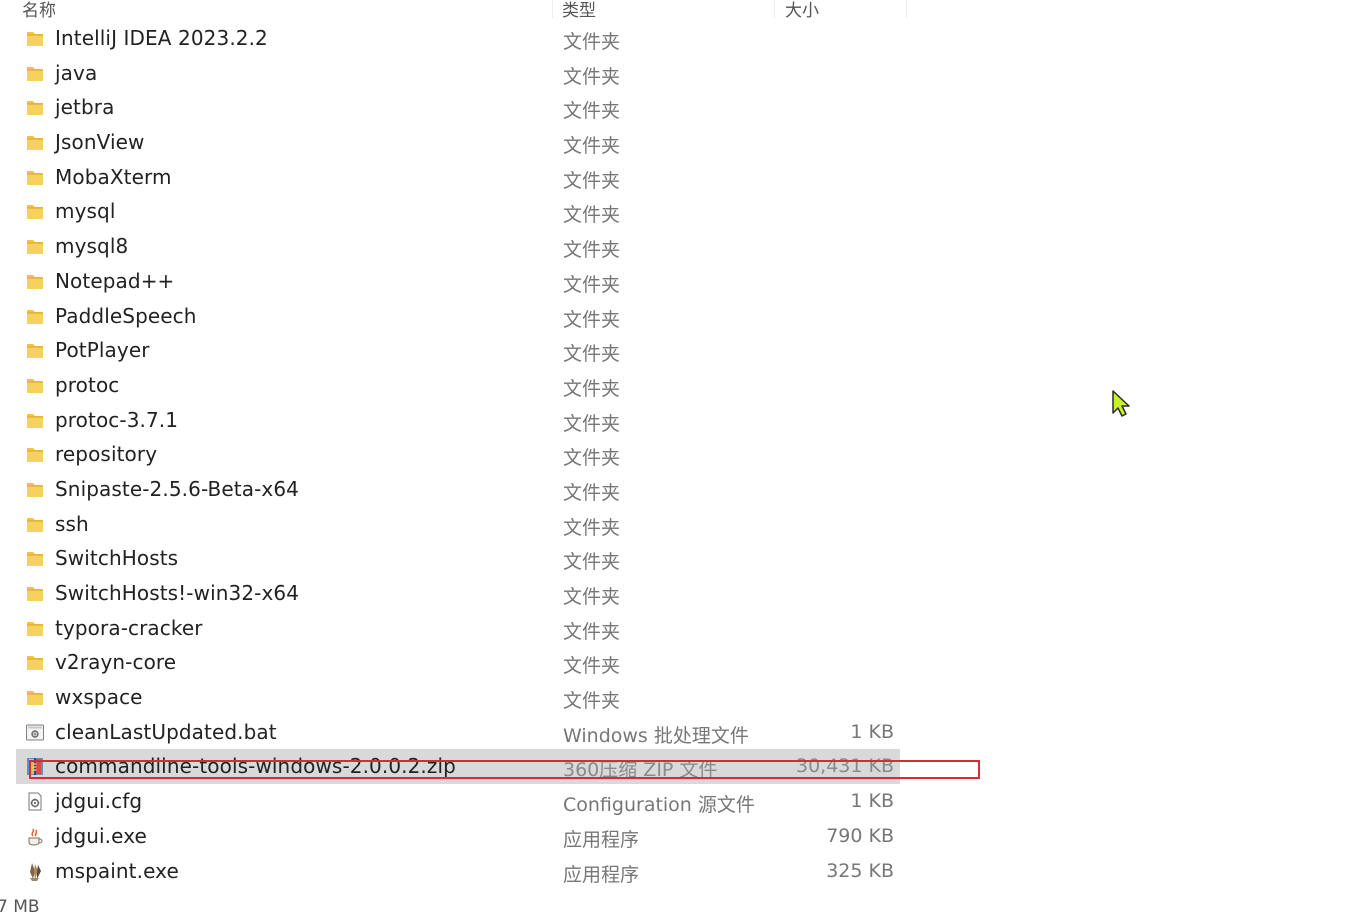 The image size is (1348, 916). I want to click on file-row: mysql8 文件夹, so click(458, 246).